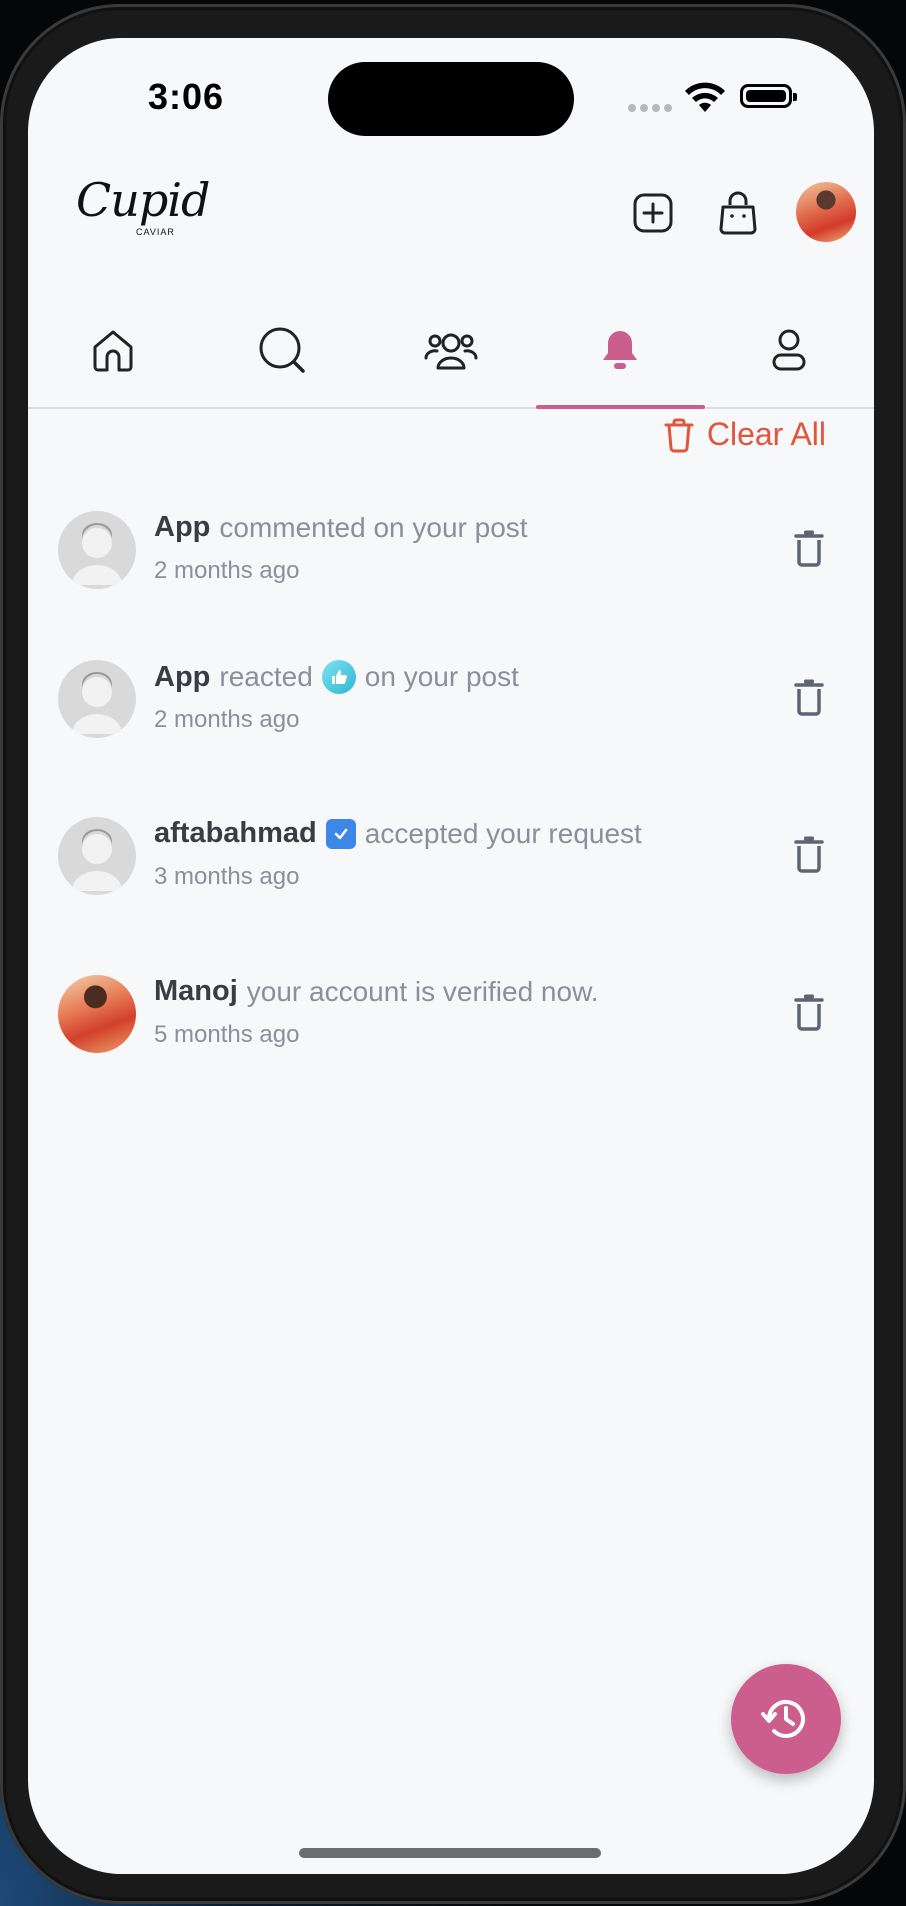 This screenshot has height=1906, width=906. I want to click on wifi-icon, so click(705, 97).